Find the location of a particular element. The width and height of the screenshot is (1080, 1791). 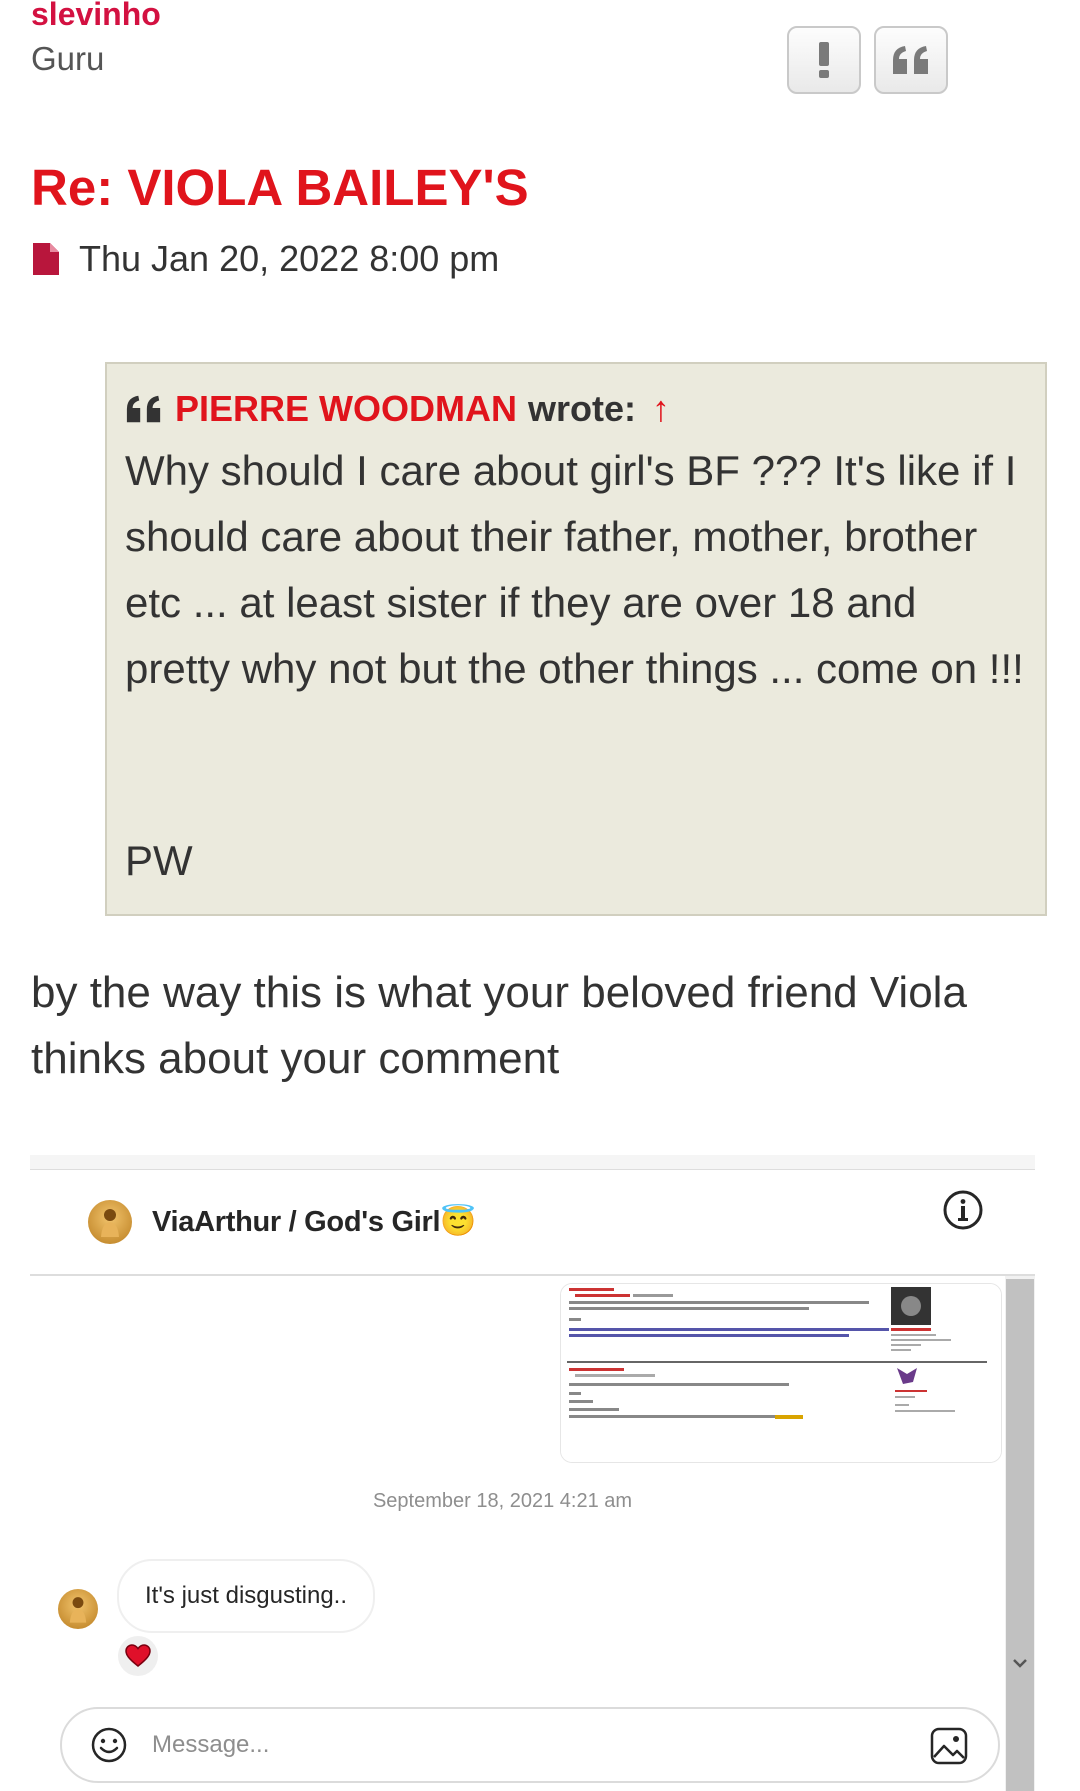

message-text: It's just disgusting.. is located at coordinates (246, 1595).